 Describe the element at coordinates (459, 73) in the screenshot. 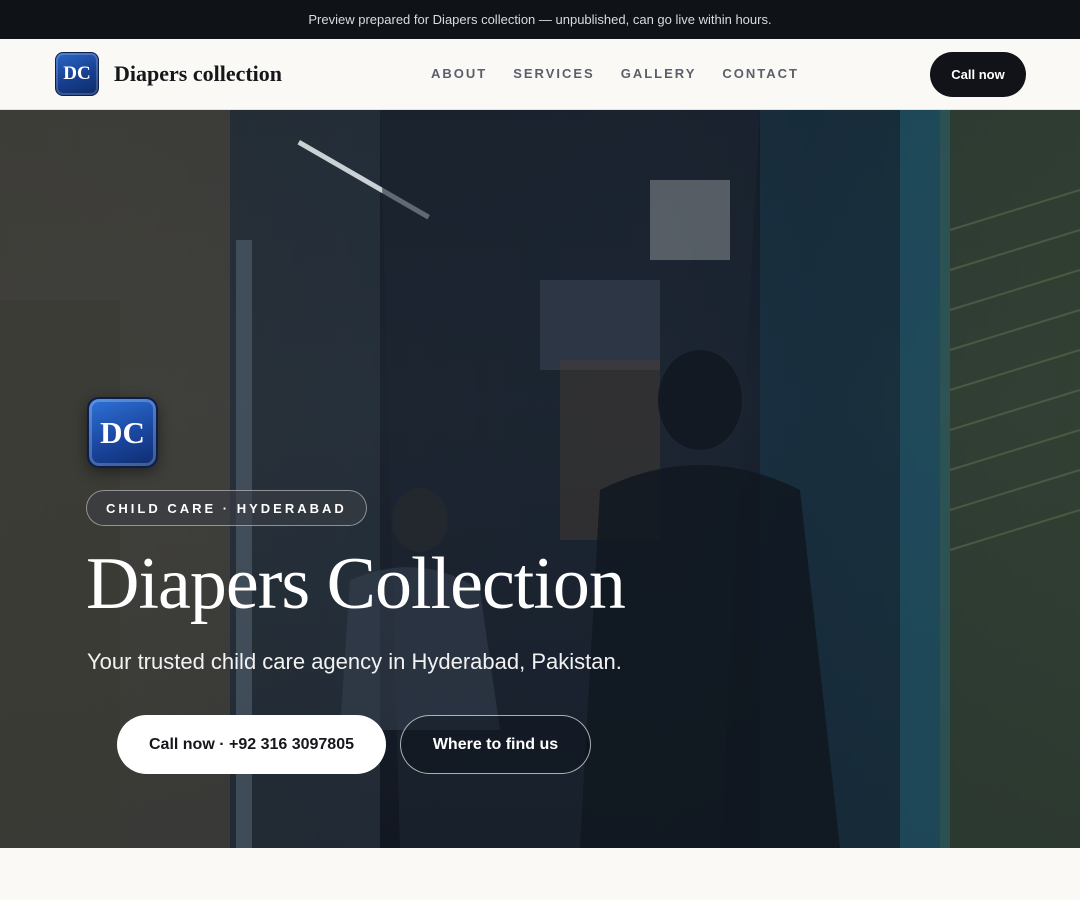

I see `nav-link-about: ABOUT` at that location.